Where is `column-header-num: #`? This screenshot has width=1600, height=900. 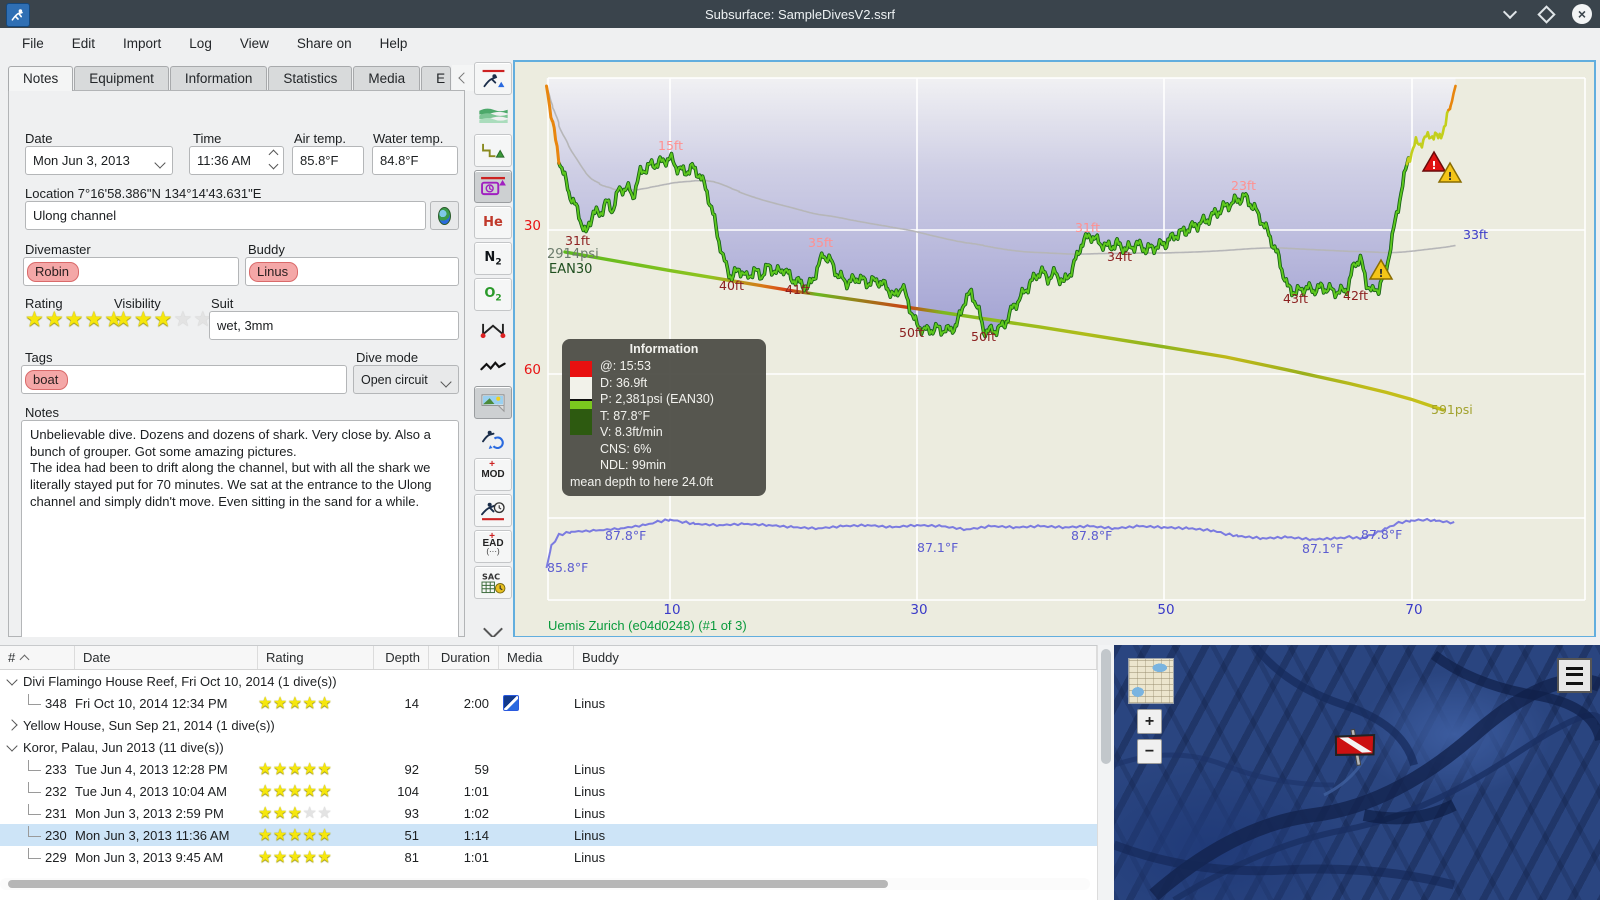
column-header-num: # is located at coordinates (37, 657).